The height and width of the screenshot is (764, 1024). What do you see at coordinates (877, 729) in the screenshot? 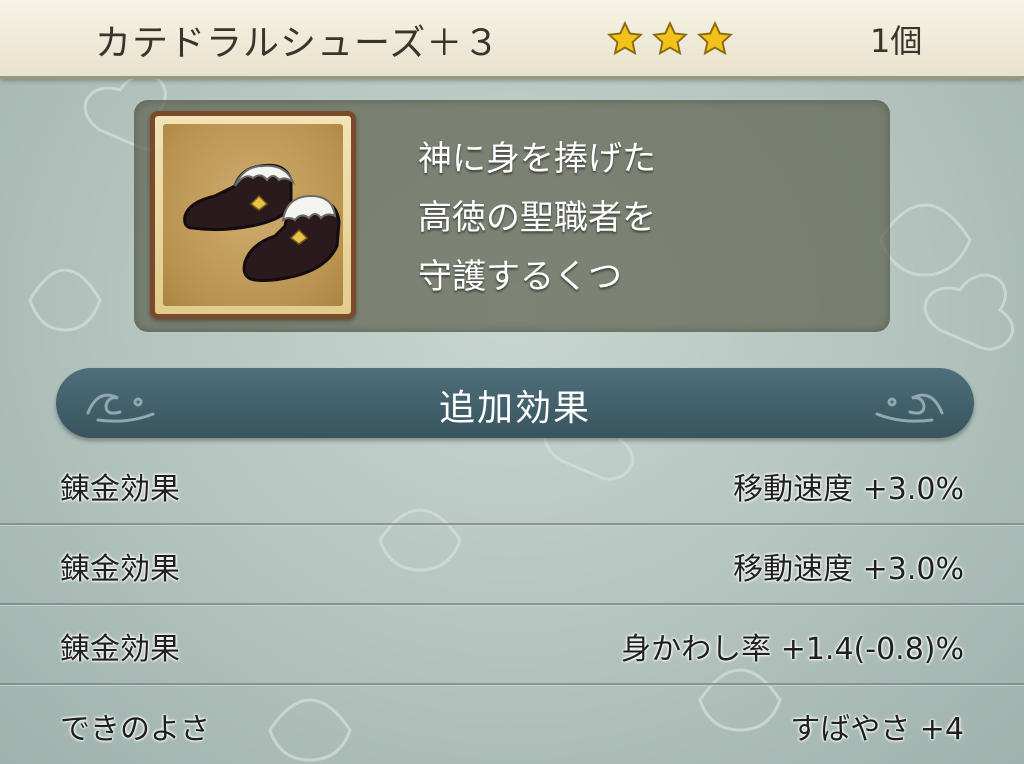
I see `effect-value: すばやさ +4` at bounding box center [877, 729].